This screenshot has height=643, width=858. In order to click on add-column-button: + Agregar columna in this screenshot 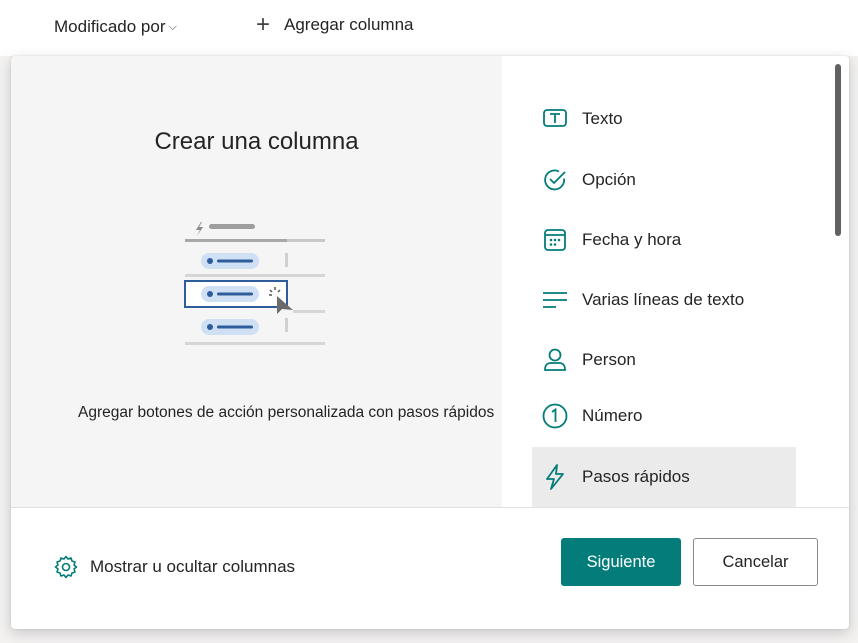, I will do `click(335, 24)`.